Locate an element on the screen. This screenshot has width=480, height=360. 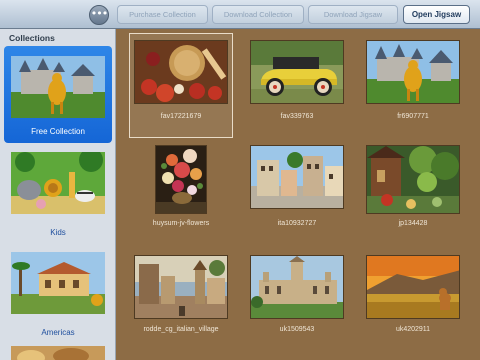
partial-thumbnail is located at coordinates (58, 353).